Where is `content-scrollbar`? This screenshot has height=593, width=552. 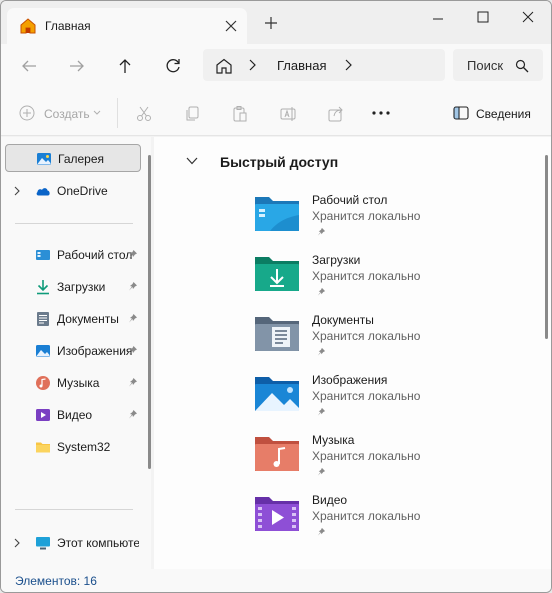 content-scrollbar is located at coordinates (546, 247).